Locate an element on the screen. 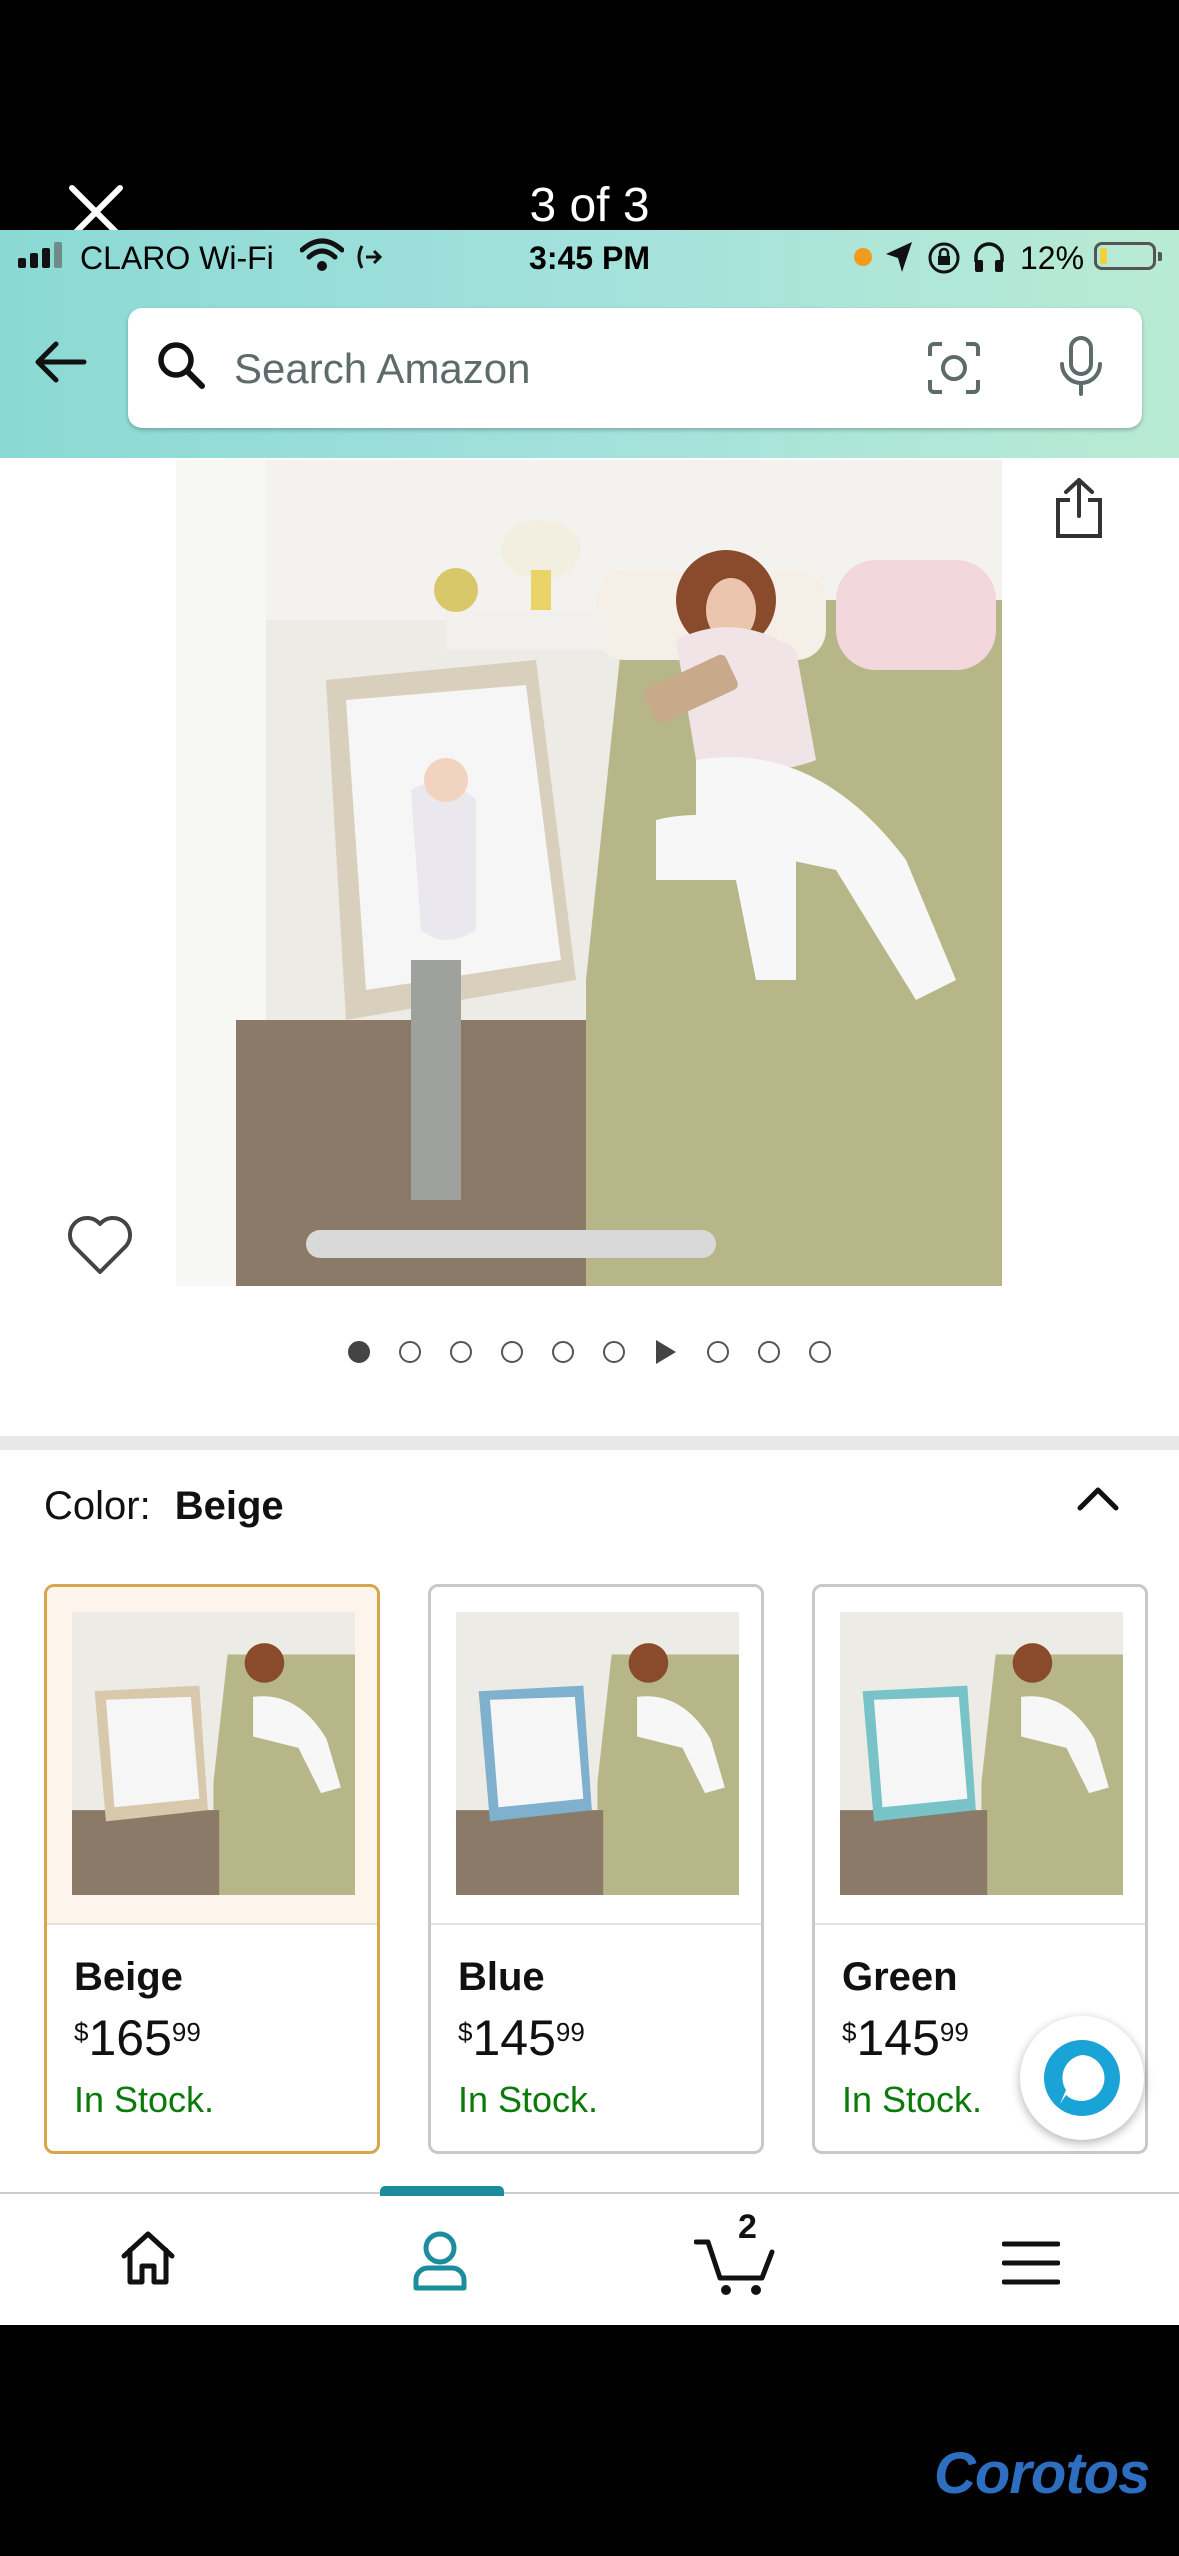  section-divider is located at coordinates (589, 1443).